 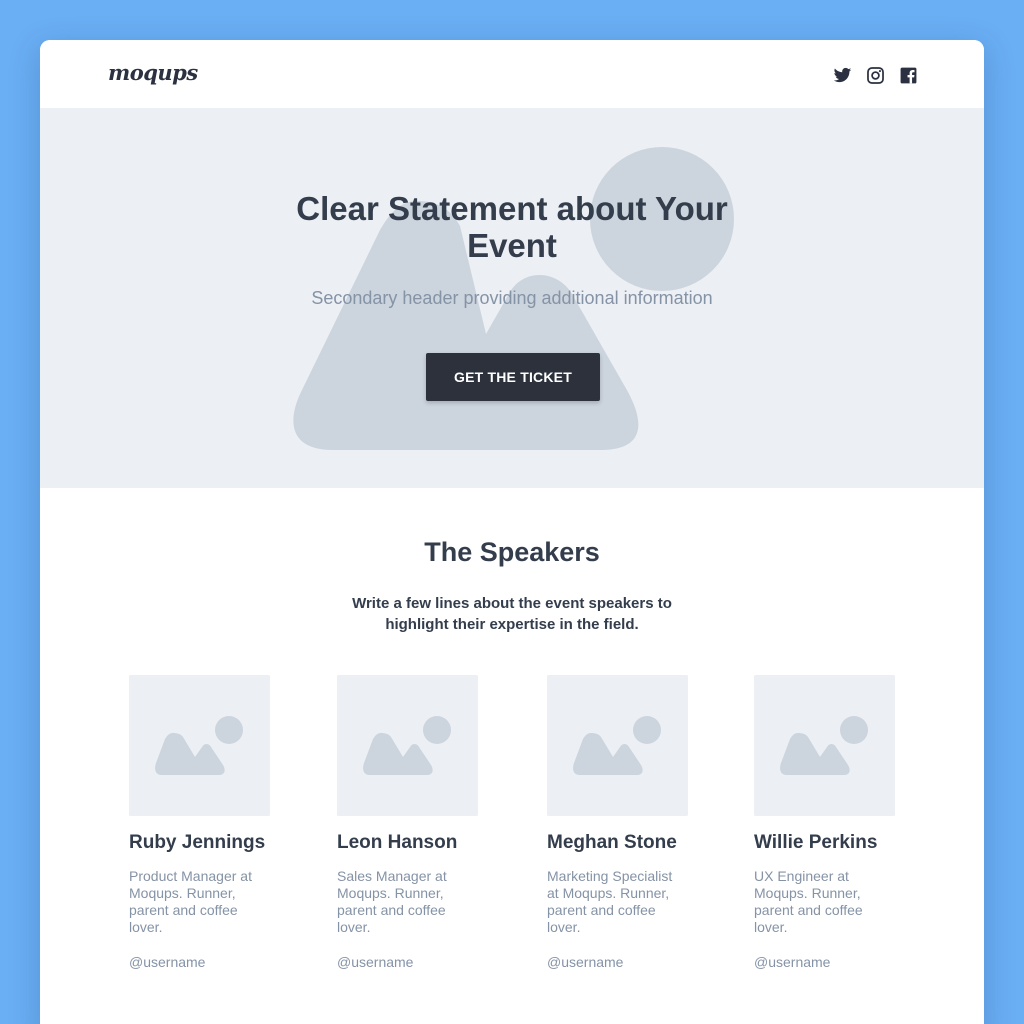 I want to click on social-links, so click(x=875, y=75).